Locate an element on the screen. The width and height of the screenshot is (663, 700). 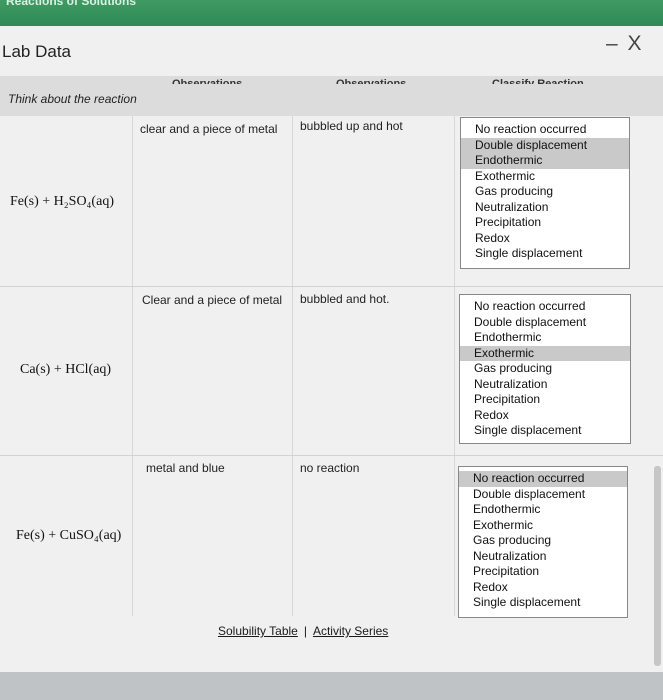
app-top-bar: Reactions of Solutions is located at coordinates (331, 13).